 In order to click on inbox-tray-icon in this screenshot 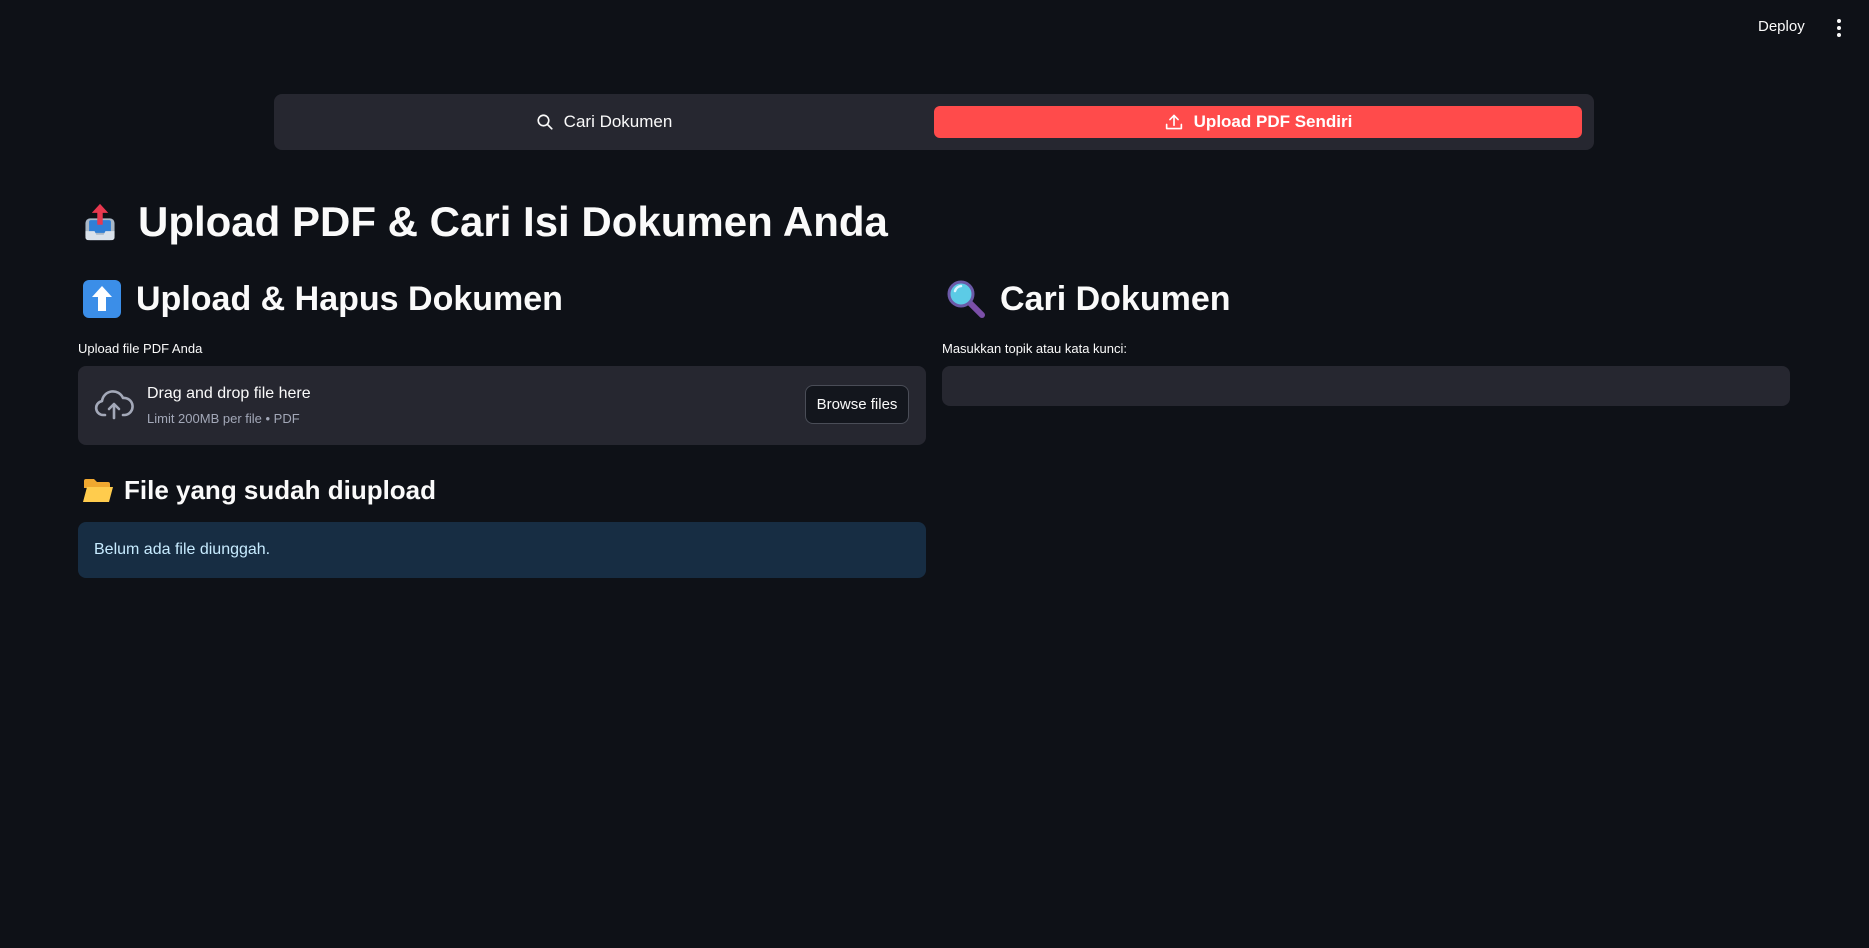, I will do `click(100, 222)`.